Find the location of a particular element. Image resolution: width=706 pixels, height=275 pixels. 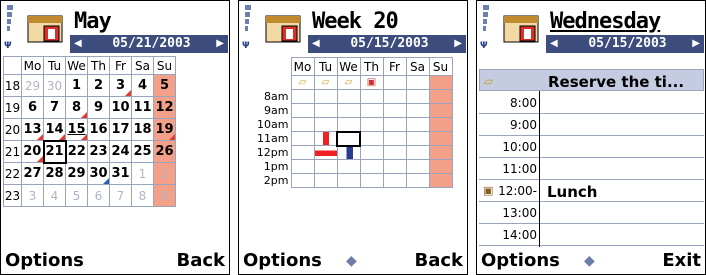

time-slot: 14:00 is located at coordinates (591, 235).